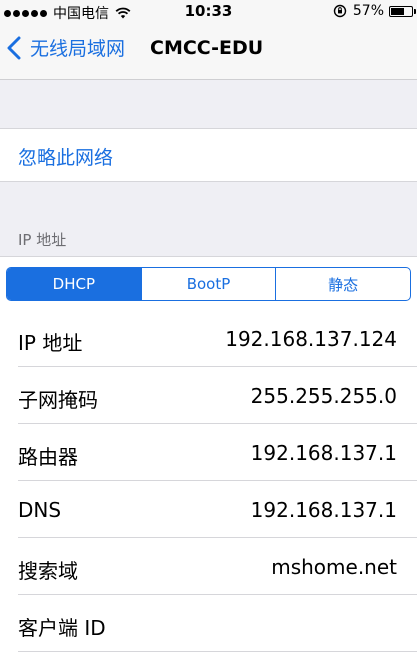  What do you see at coordinates (208, 623) in the screenshot?
I see `list-item-client-id: 客户端 ID` at bounding box center [208, 623].